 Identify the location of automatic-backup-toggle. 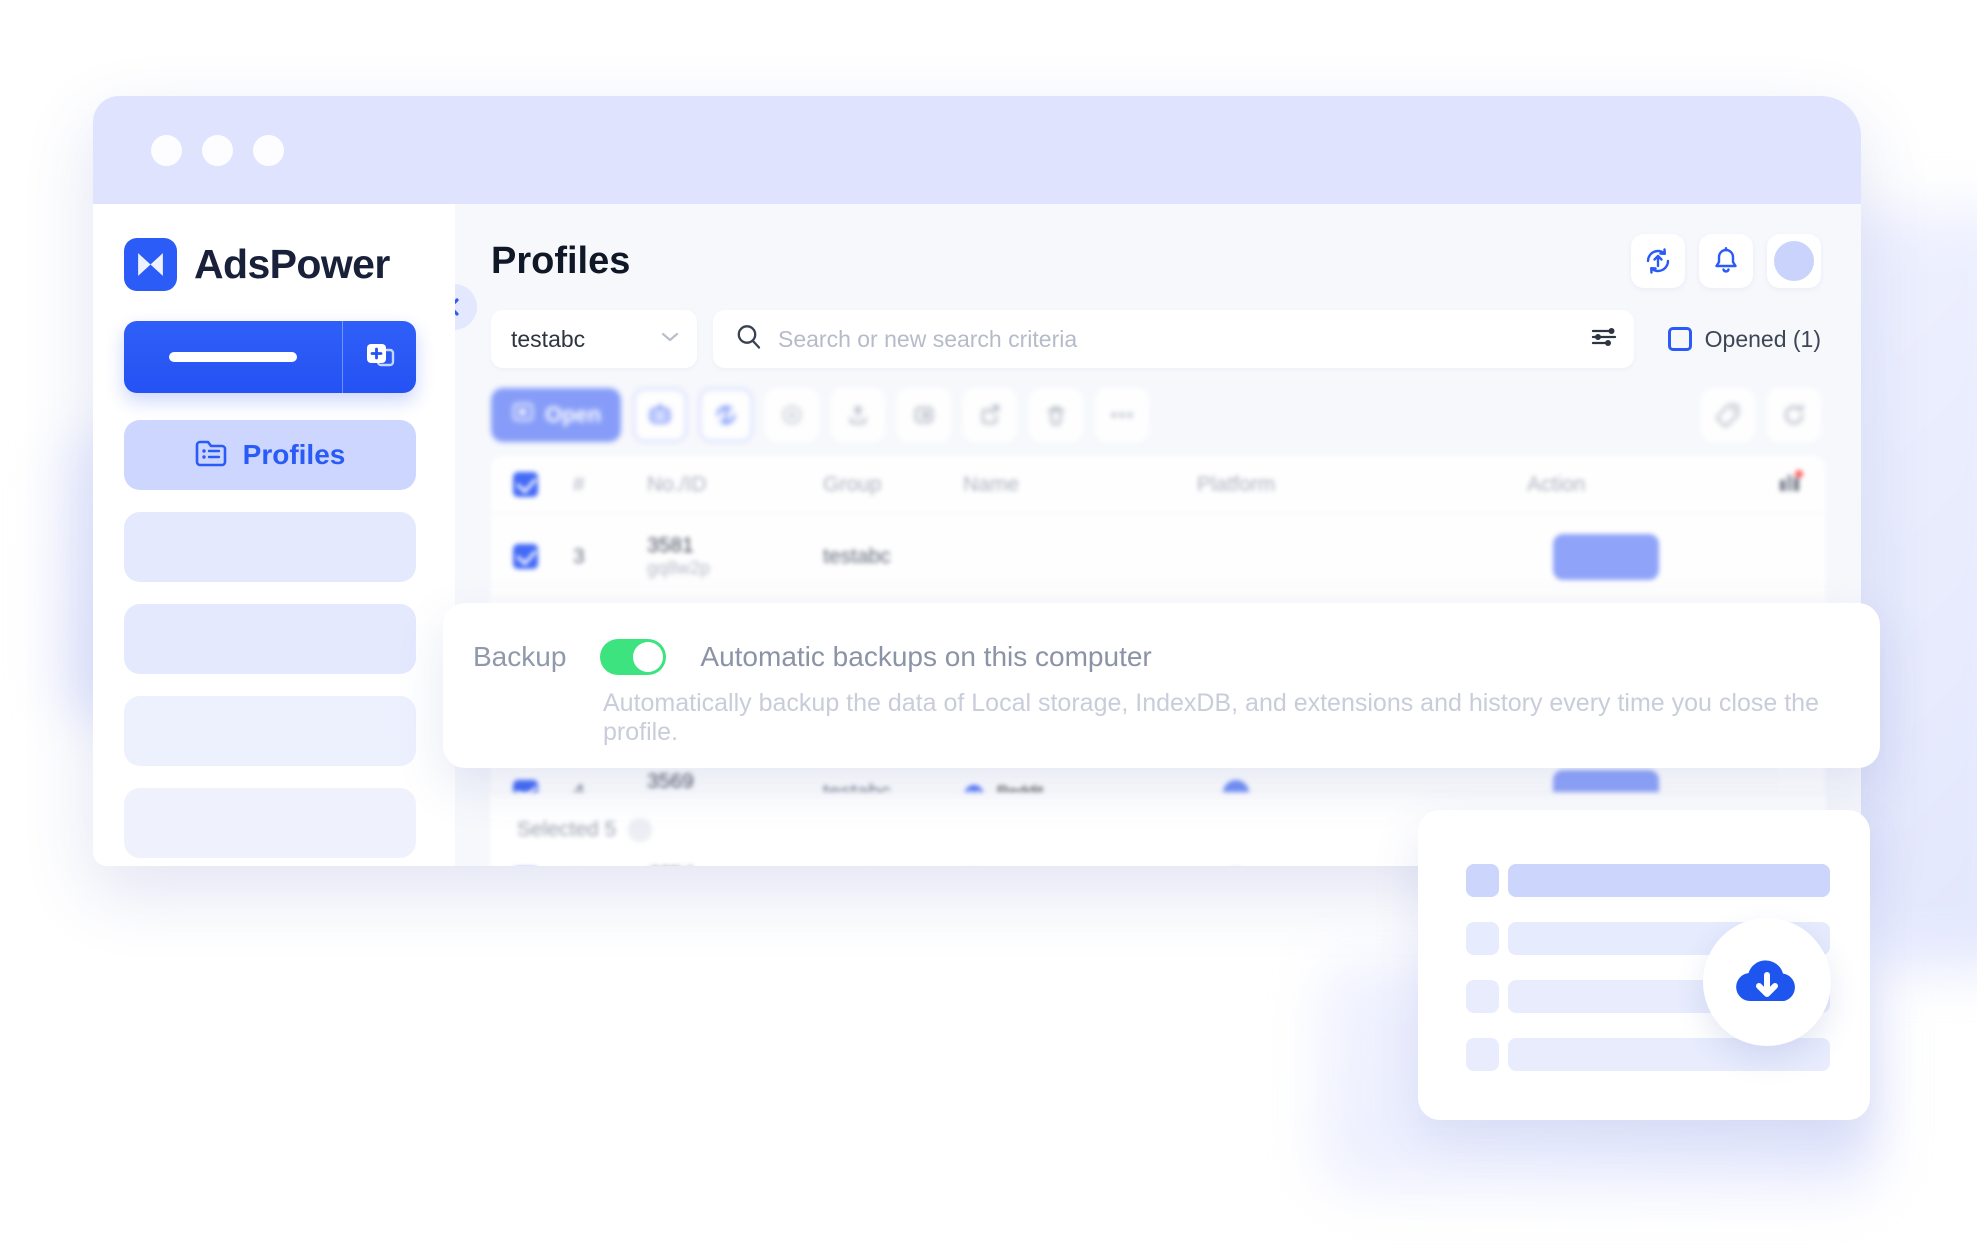
(633, 657).